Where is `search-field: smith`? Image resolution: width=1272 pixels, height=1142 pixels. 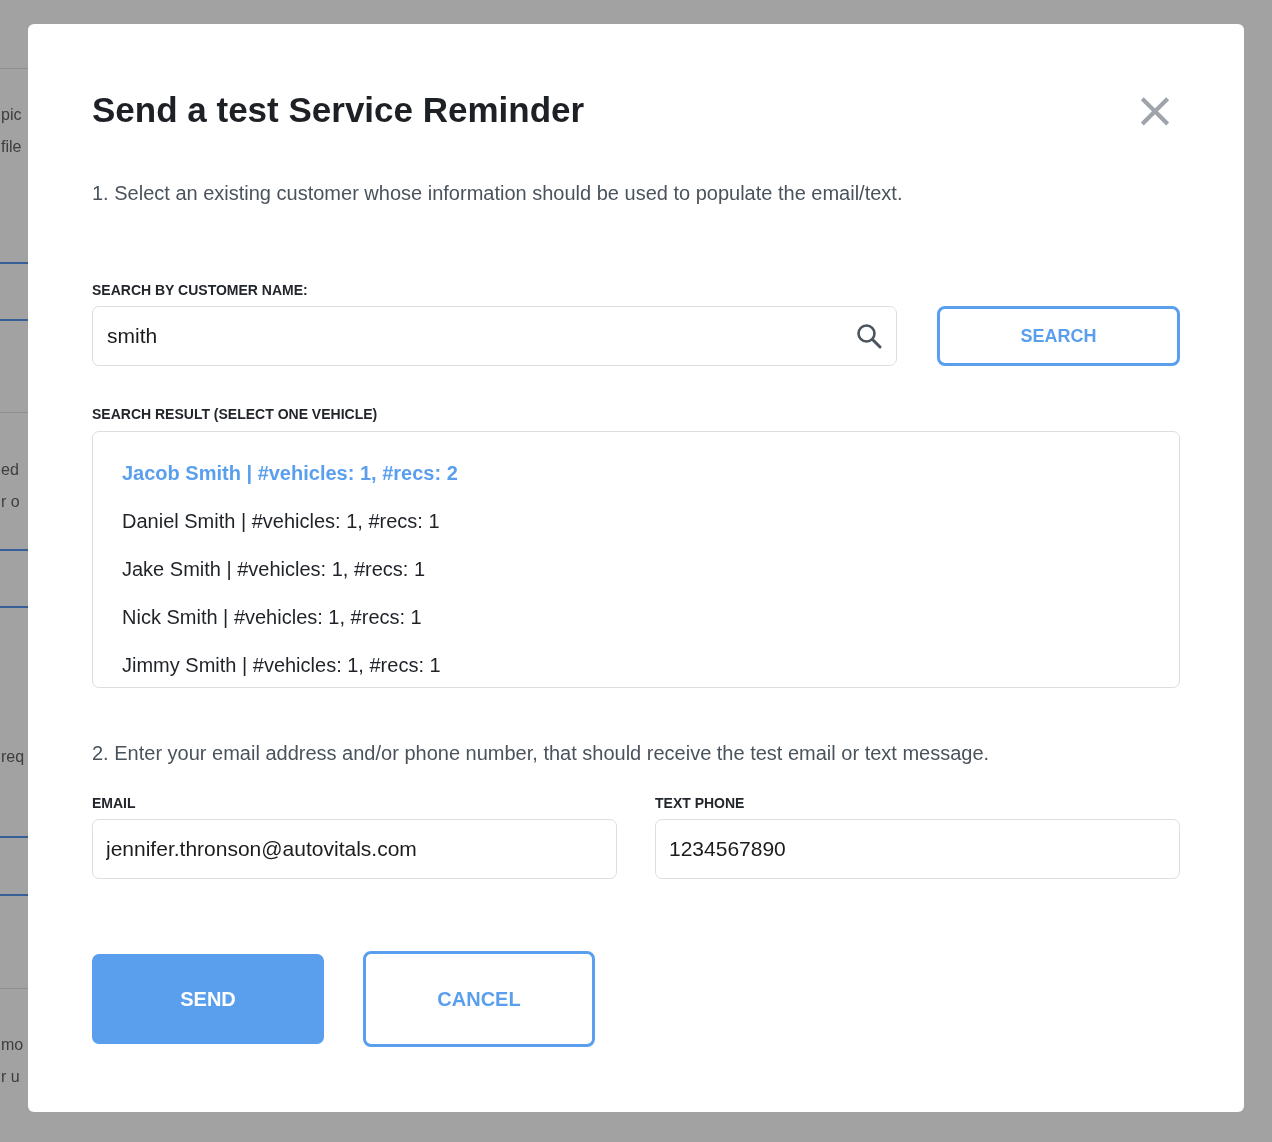 search-field: smith is located at coordinates (495, 336).